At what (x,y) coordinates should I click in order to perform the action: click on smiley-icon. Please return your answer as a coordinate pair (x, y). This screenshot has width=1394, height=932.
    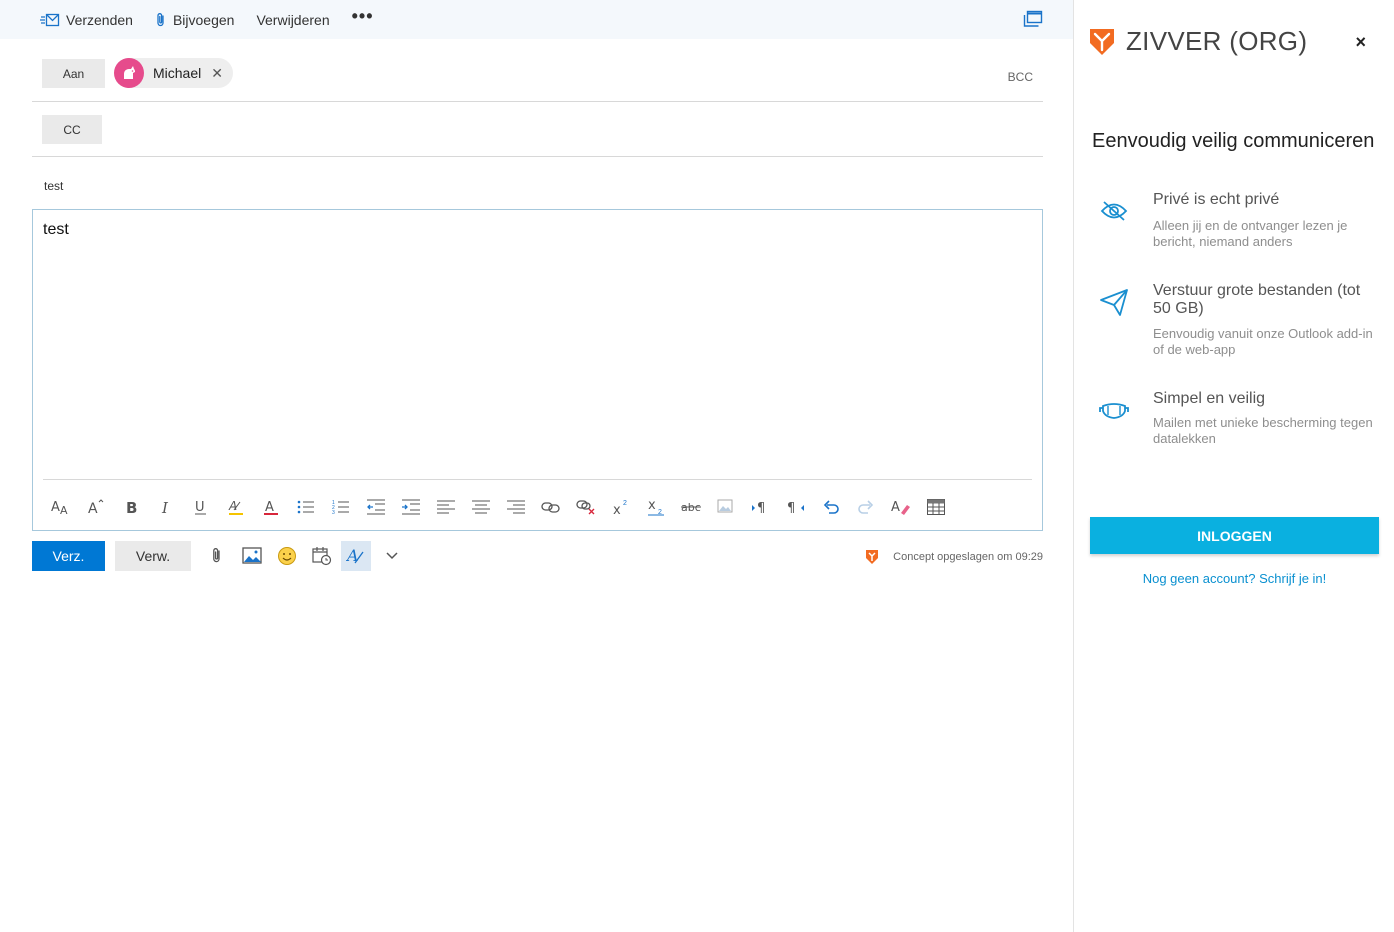
    Looking at the image, I should click on (286, 556).